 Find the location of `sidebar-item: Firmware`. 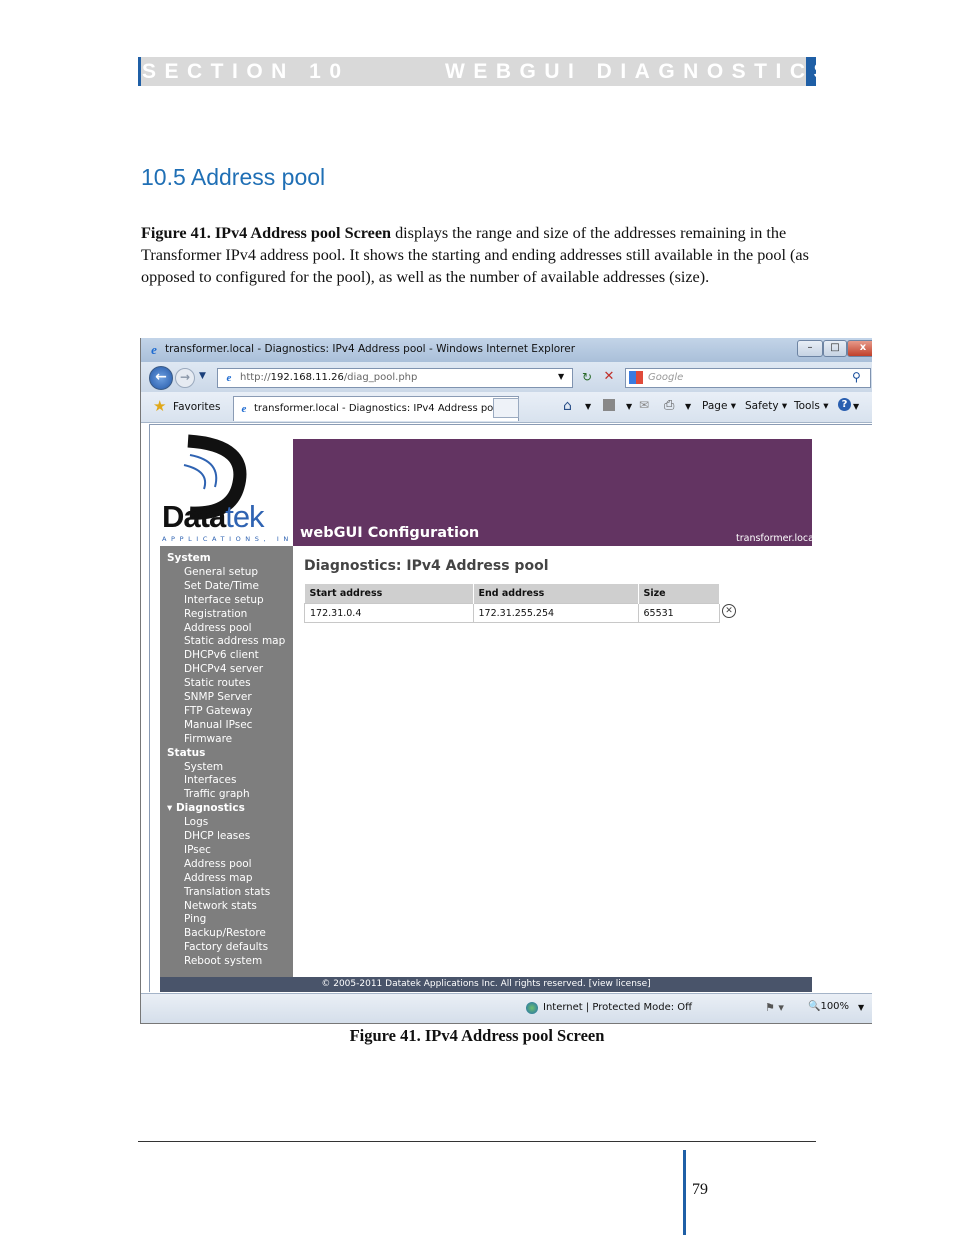

sidebar-item: Firmware is located at coordinates (208, 739).